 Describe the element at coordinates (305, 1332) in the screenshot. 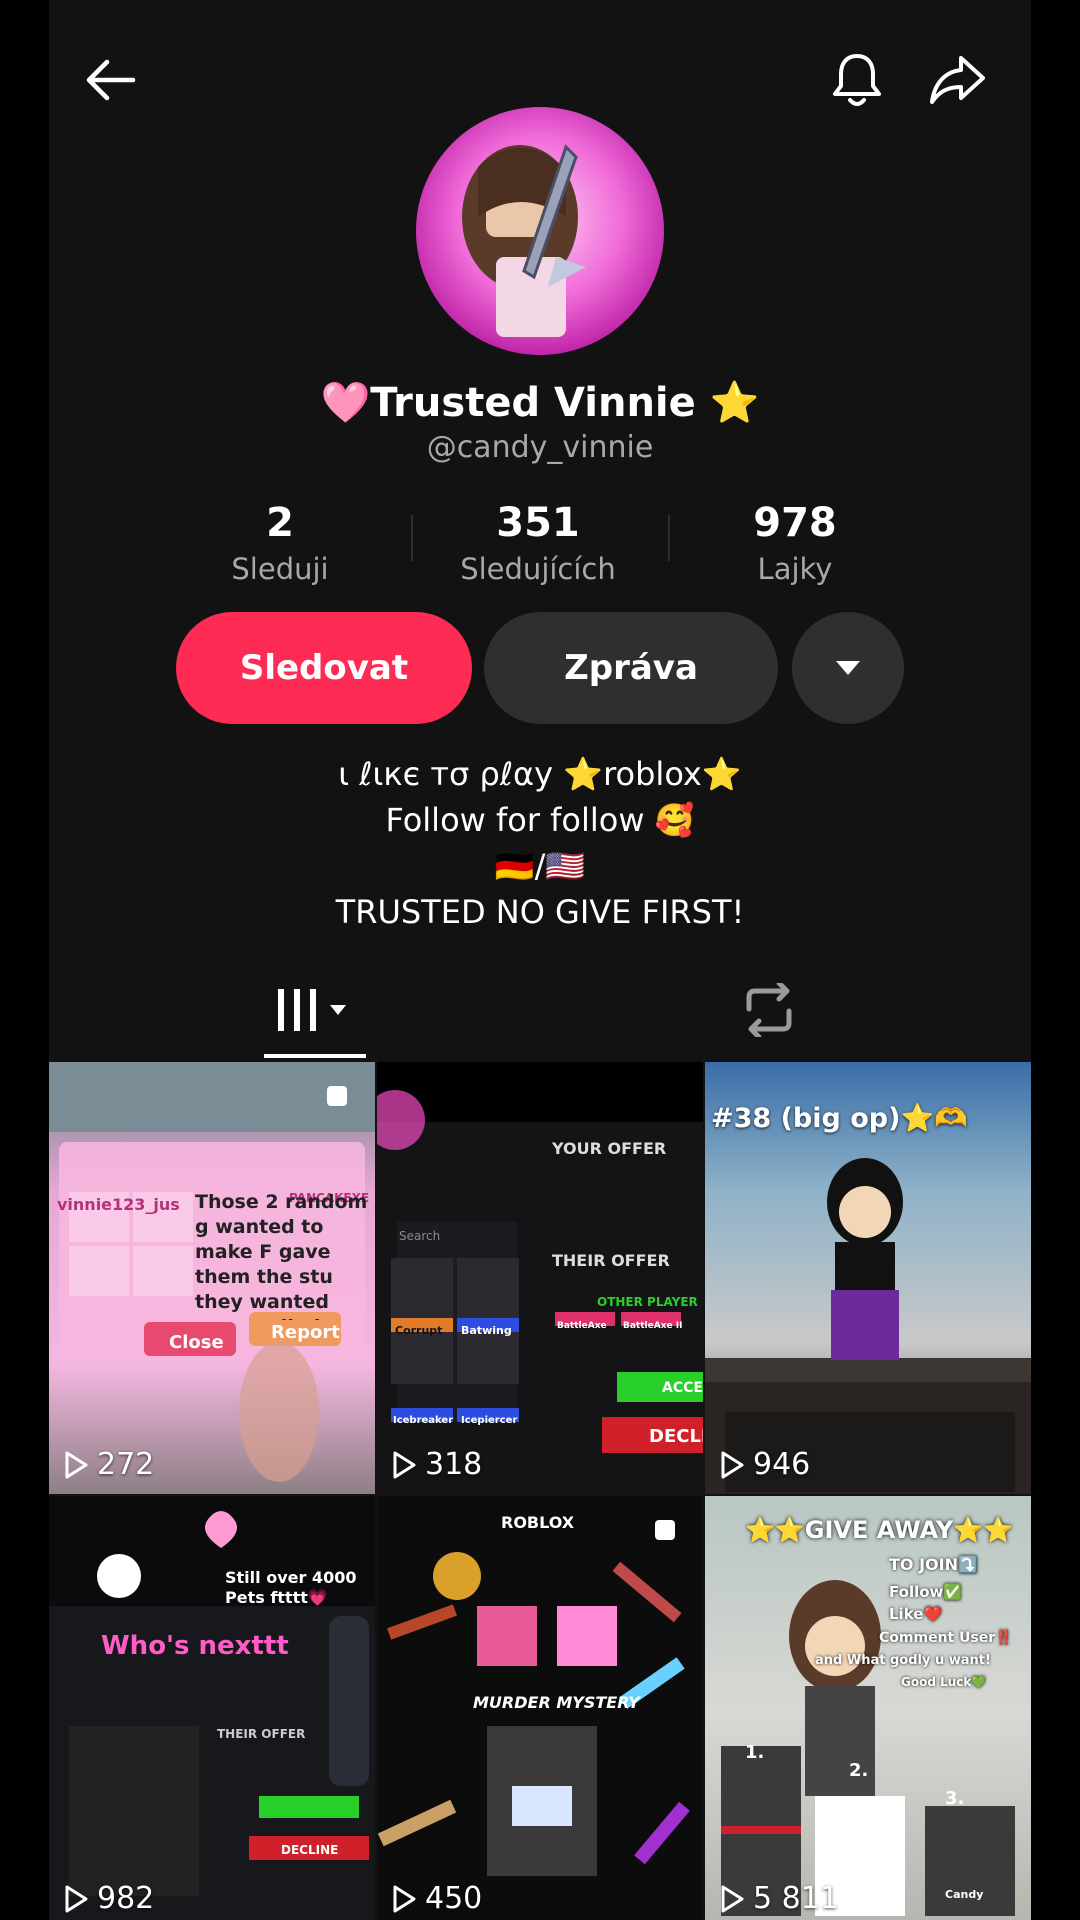

I see `tile-ui-label: Report` at that location.